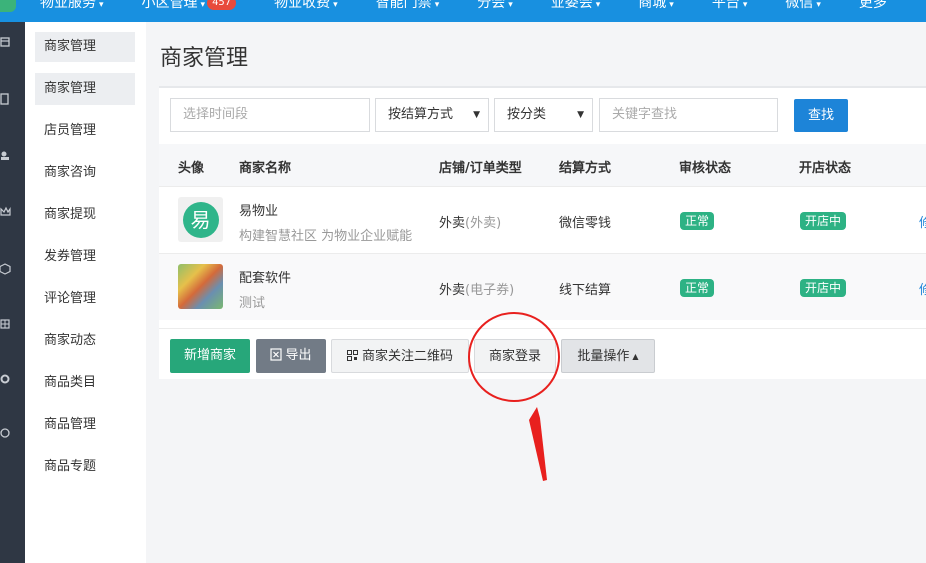 The width and height of the screenshot is (926, 563). What do you see at coordinates (688, 115) in the screenshot?
I see `keyword-search-input: 关键字查找` at bounding box center [688, 115].